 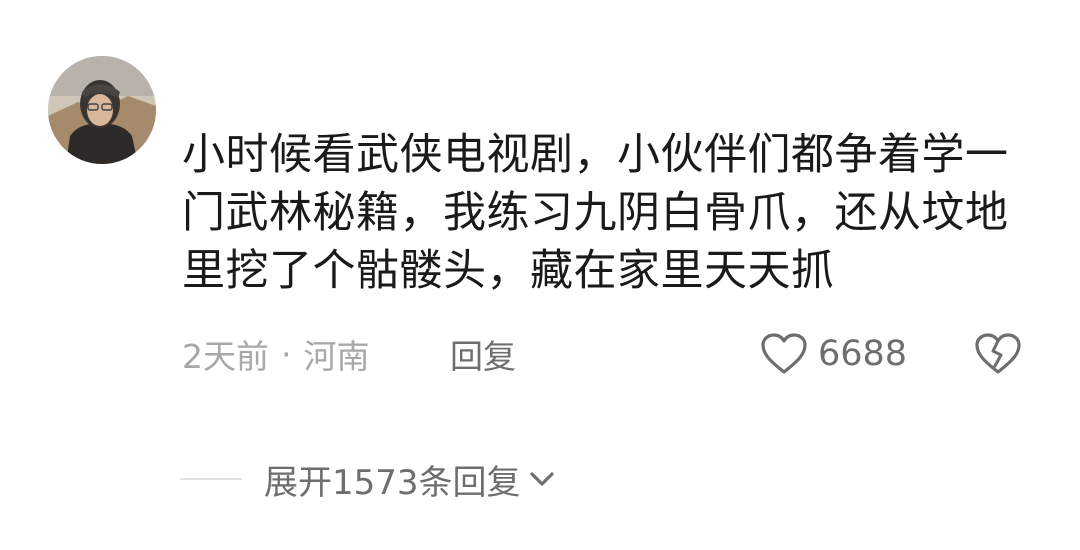 I want to click on reply-label: 回复, so click(x=483, y=356).